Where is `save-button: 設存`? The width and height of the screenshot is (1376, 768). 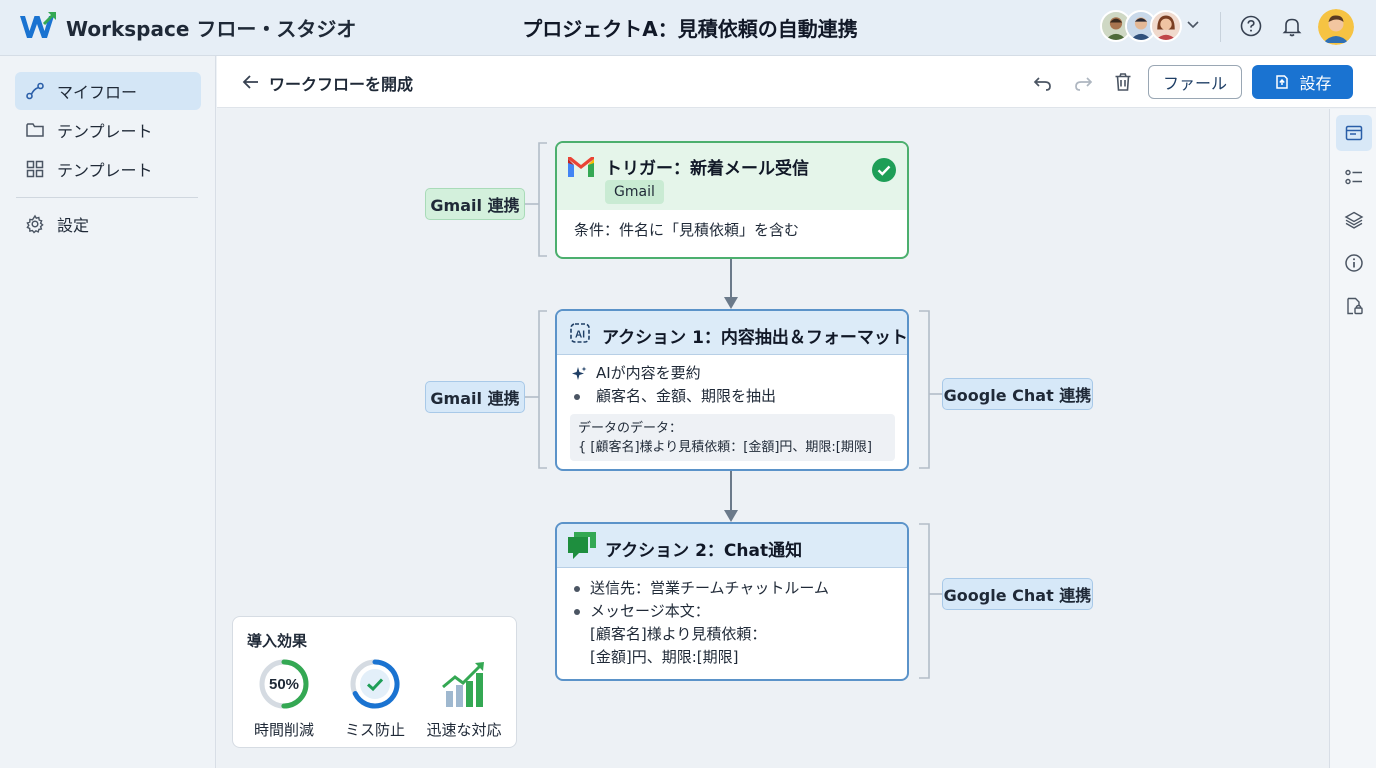 save-button: 設存 is located at coordinates (1302, 82).